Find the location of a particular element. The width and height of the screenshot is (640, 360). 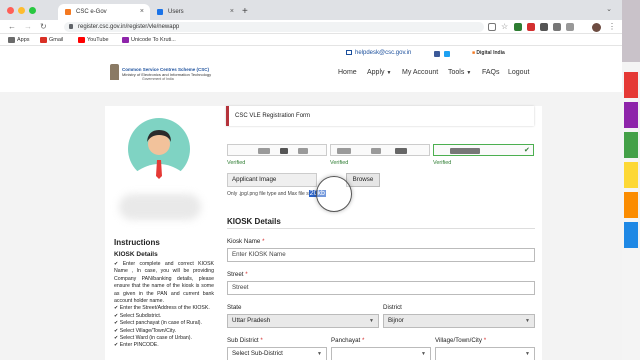

bookmark-gmail: Gmail is located at coordinates (51, 40).